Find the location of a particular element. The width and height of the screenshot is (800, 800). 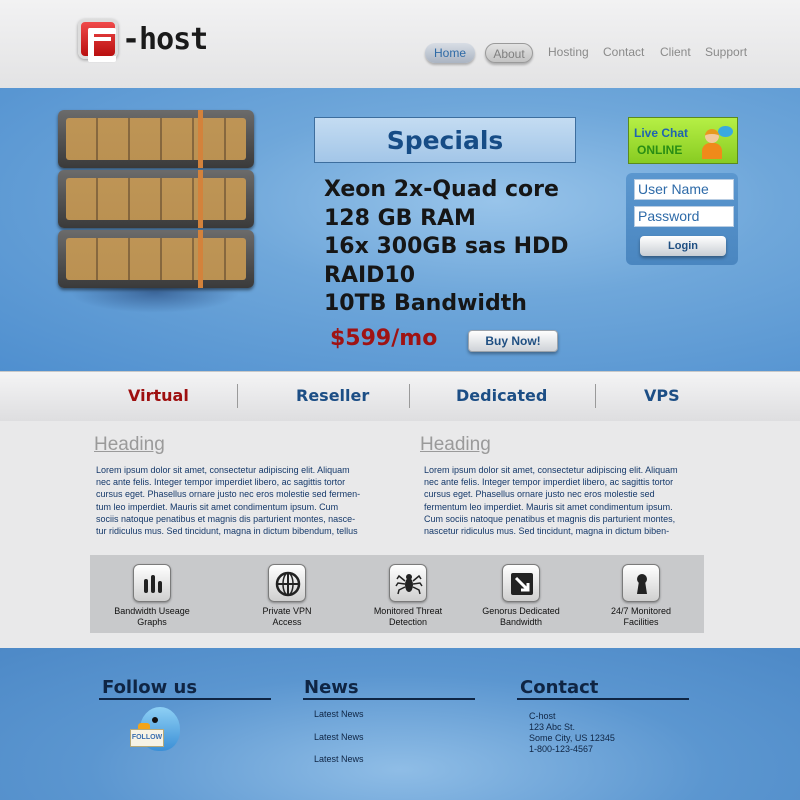

spec-item: Xeon 2x-Quad core is located at coordinates (441, 189).